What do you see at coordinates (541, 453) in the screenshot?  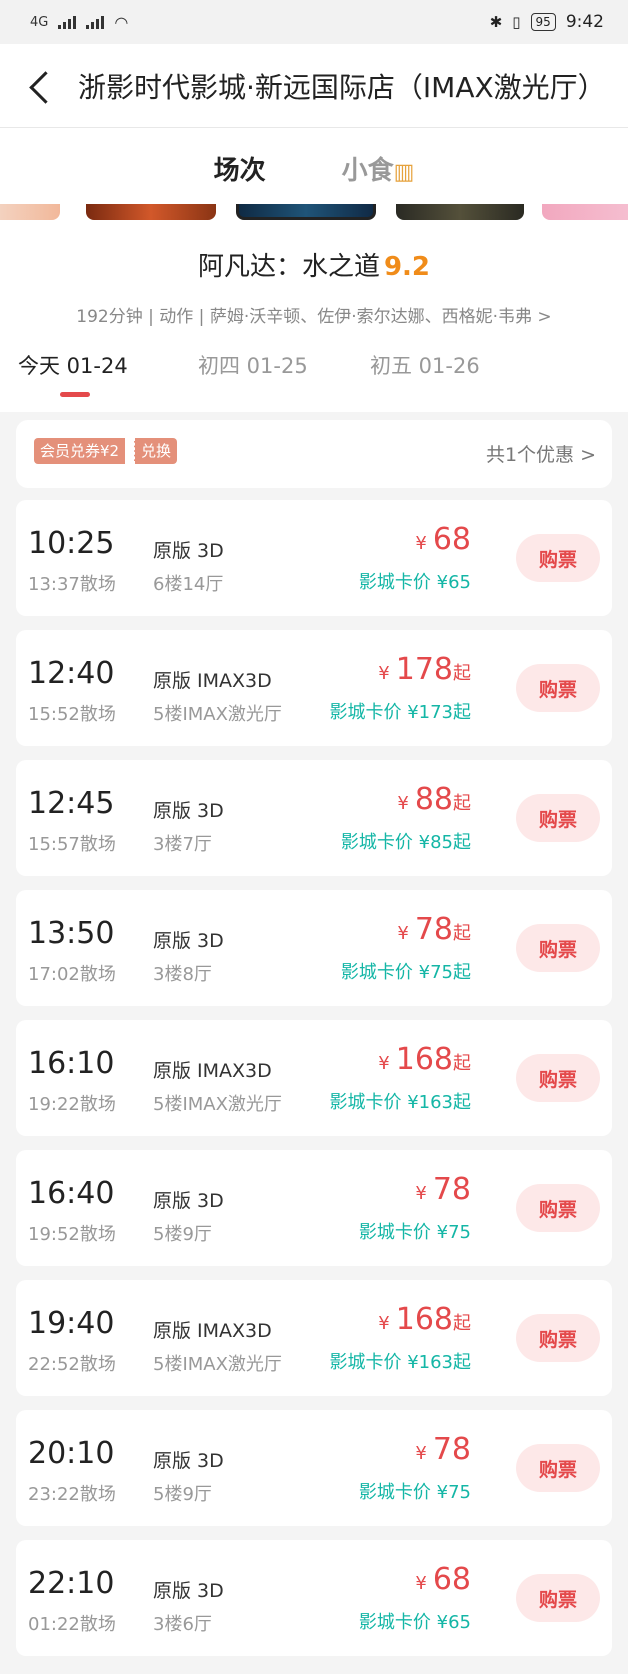 I see `coupon-offer-count: 共1个优惠 >` at bounding box center [541, 453].